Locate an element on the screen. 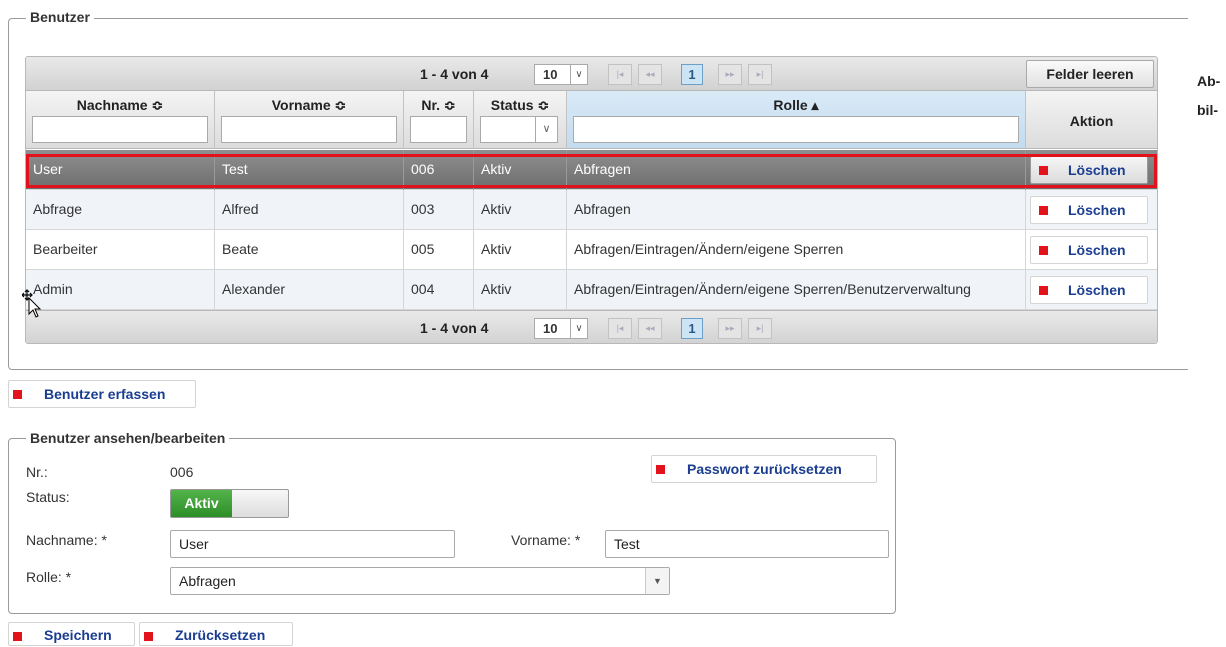 The image size is (1226, 647). filter-nachname-input is located at coordinates (120, 129).